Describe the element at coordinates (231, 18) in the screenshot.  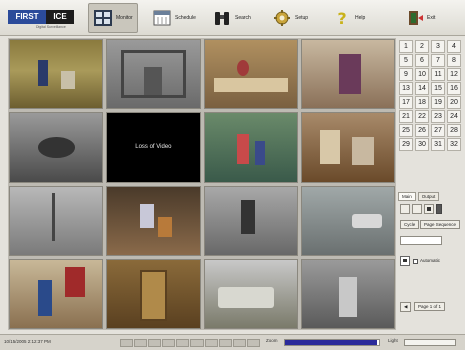
I see `search-button: Search` at that location.